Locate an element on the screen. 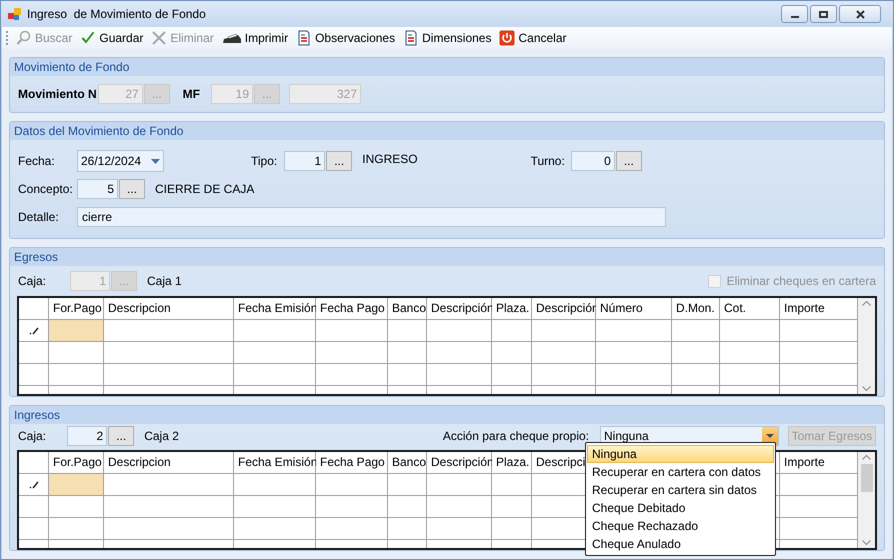 The width and height of the screenshot is (894, 560). concept-name: CIERRE DE CAJA is located at coordinates (204, 189).